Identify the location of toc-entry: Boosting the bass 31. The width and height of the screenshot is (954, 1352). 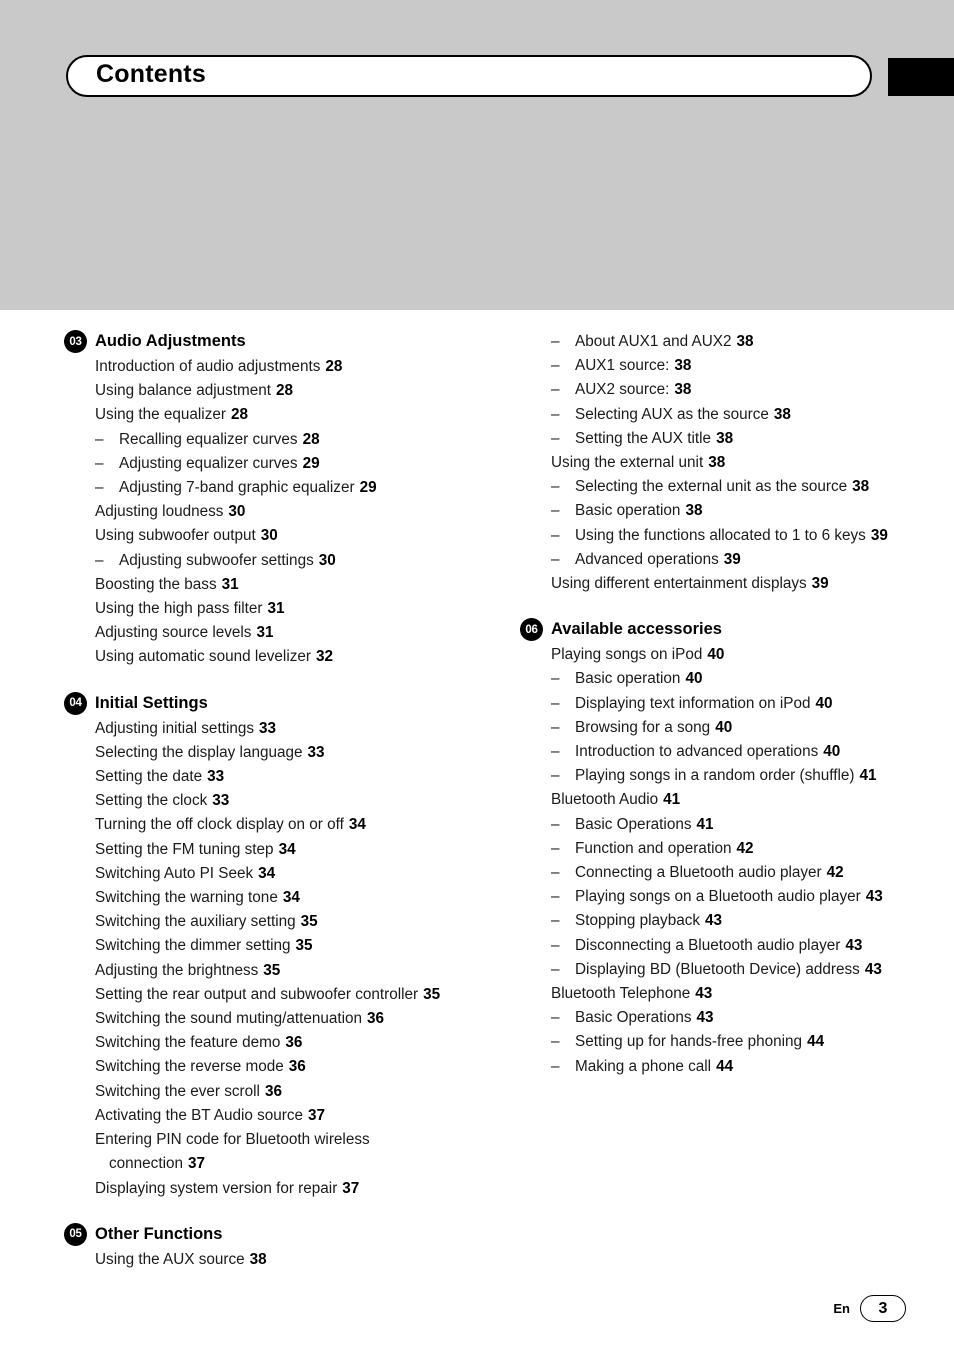
(259, 585).